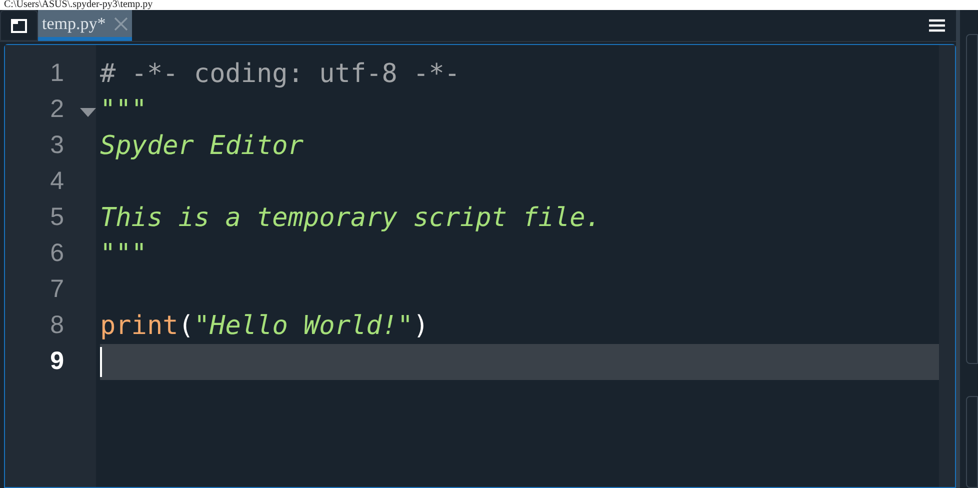 This screenshot has width=978, height=488. Describe the element at coordinates (56, 74) in the screenshot. I see `line-number: 1` at that location.